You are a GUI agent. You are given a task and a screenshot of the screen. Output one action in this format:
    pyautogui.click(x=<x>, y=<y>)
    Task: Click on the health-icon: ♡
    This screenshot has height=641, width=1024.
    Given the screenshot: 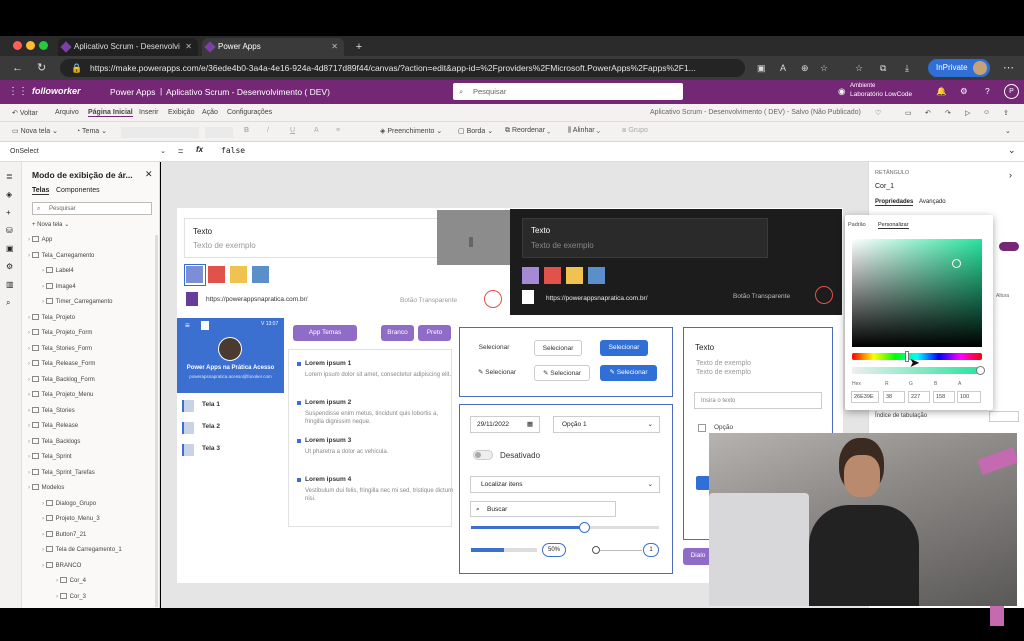 What is the action you would take?
    pyautogui.click(x=878, y=113)
    